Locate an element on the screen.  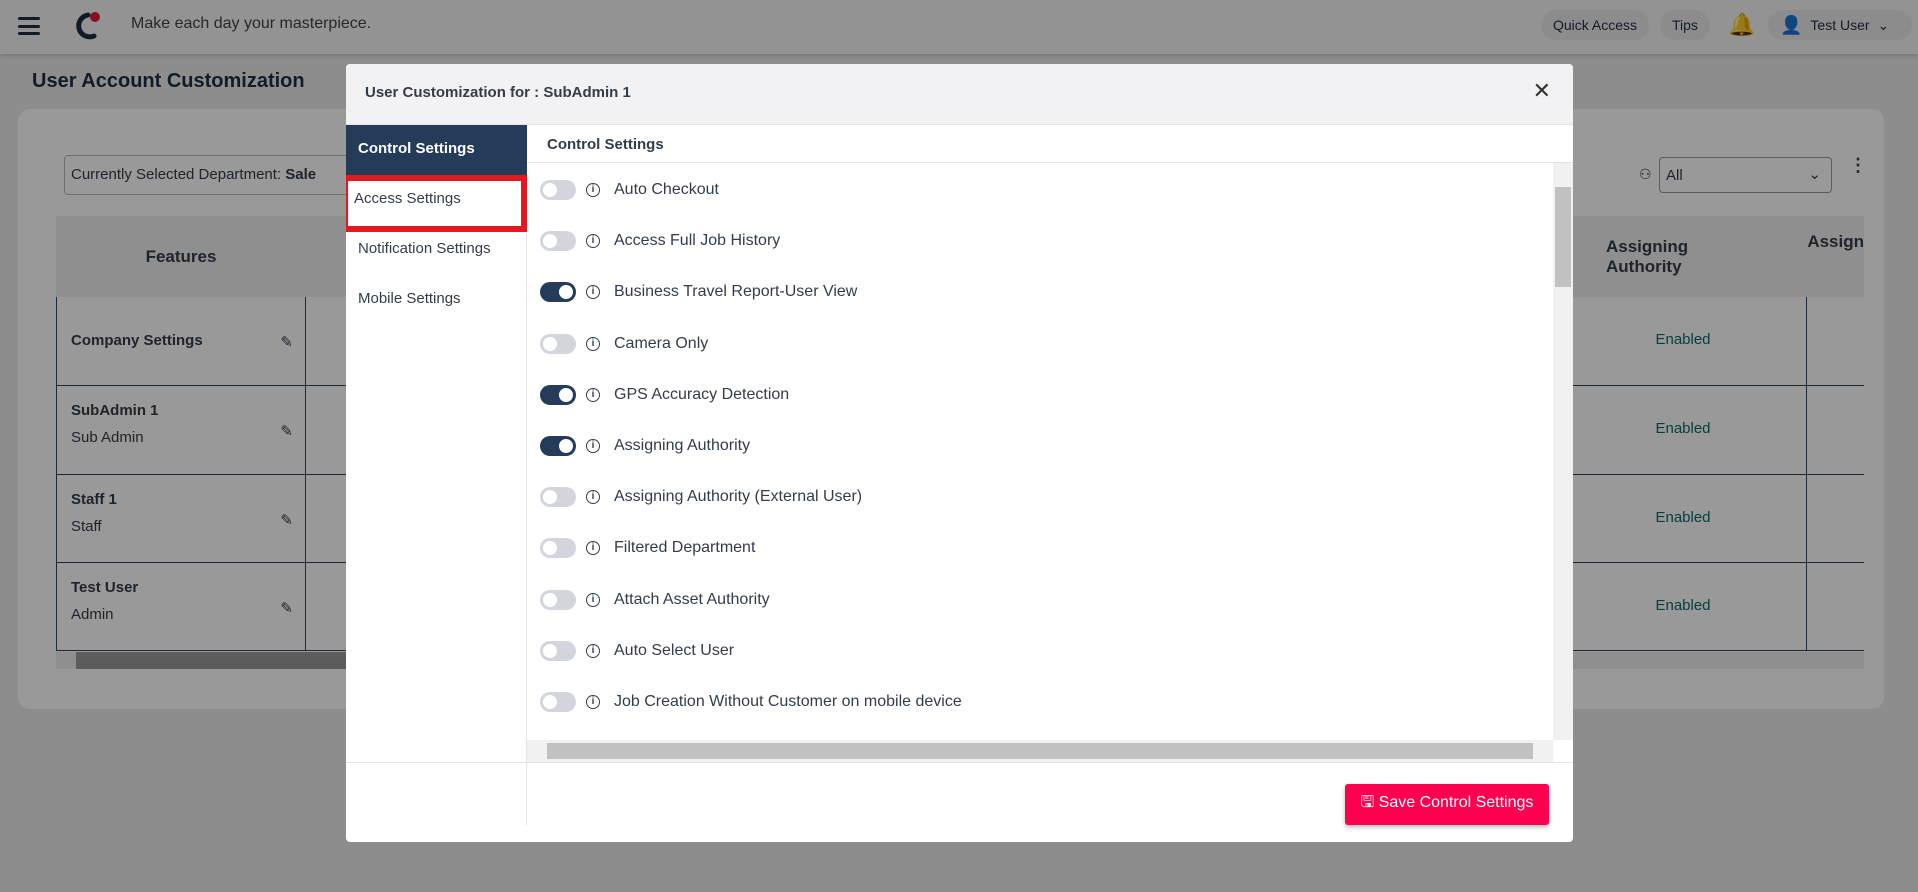
nav-item-control-settings: Control Settings is located at coordinates (436, 150).